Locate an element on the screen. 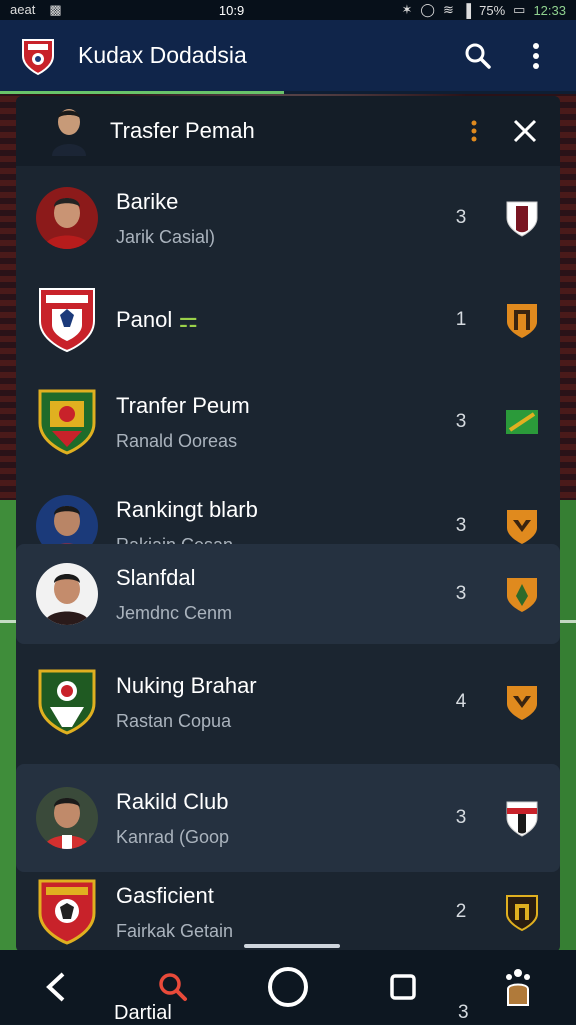 The height and width of the screenshot is (1025, 576). notification-icon: ▩ is located at coordinates (55, 9).